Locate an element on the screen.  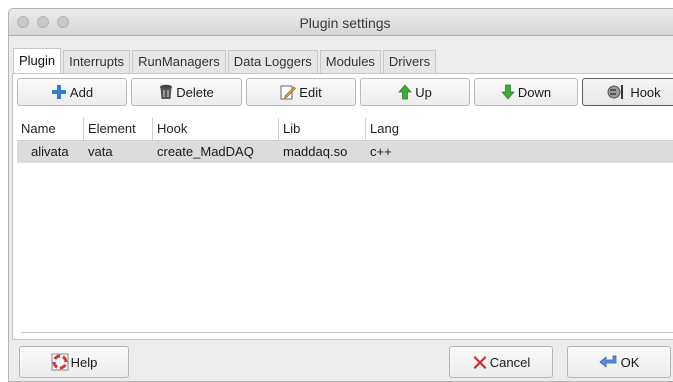
trash-icon is located at coordinates (166, 91).